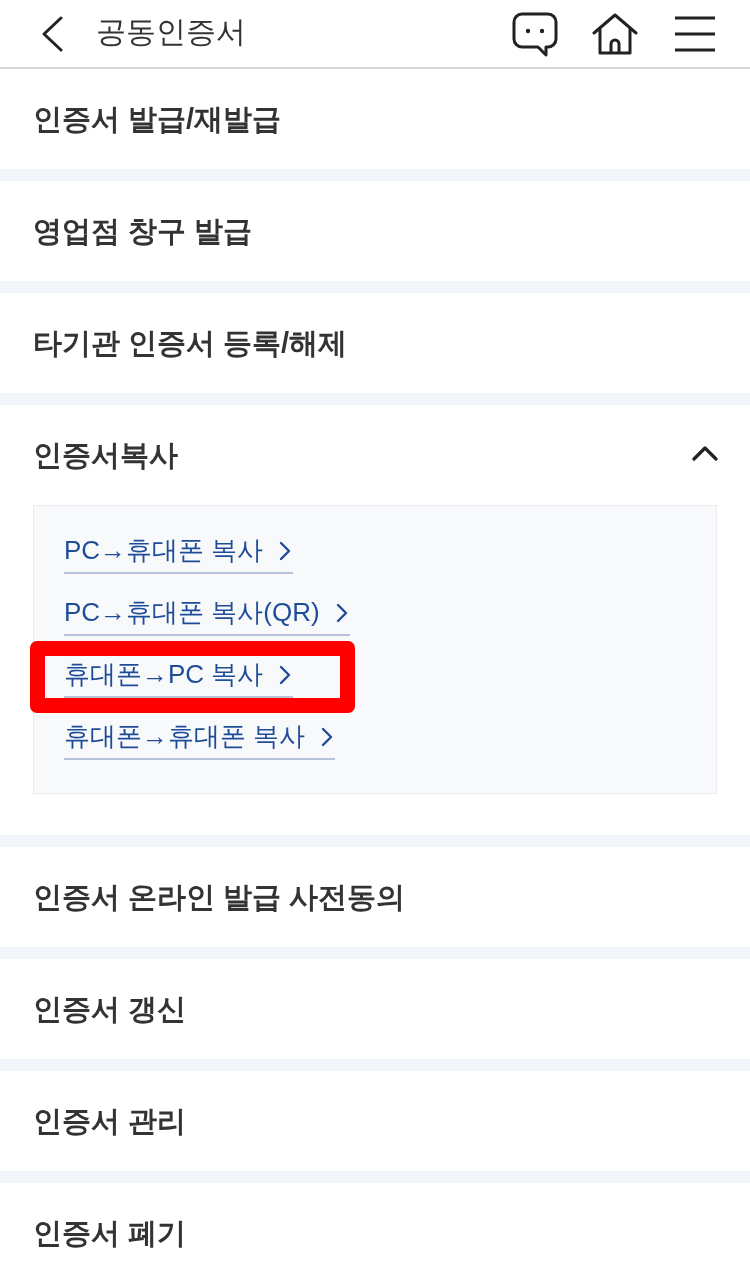 The height and width of the screenshot is (1273, 750). Describe the element at coordinates (190, 343) in the screenshot. I see `menu-item: 타기관 인증서 등록/해제` at that location.